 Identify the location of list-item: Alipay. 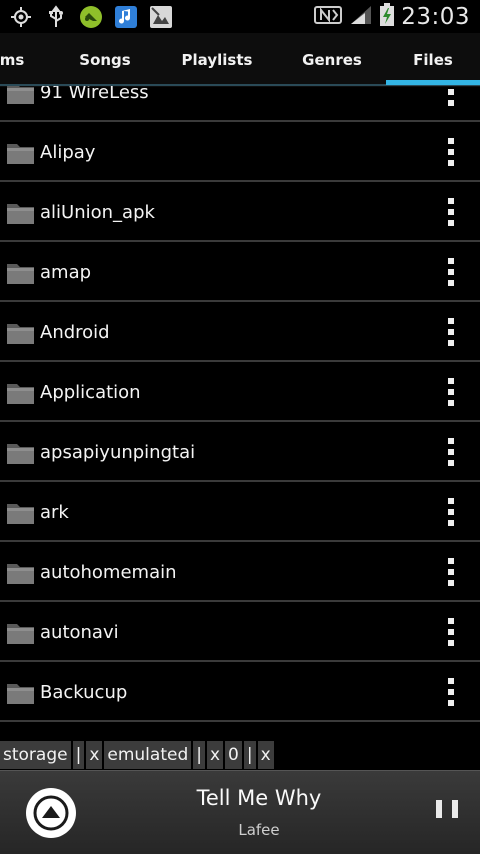
(240, 152).